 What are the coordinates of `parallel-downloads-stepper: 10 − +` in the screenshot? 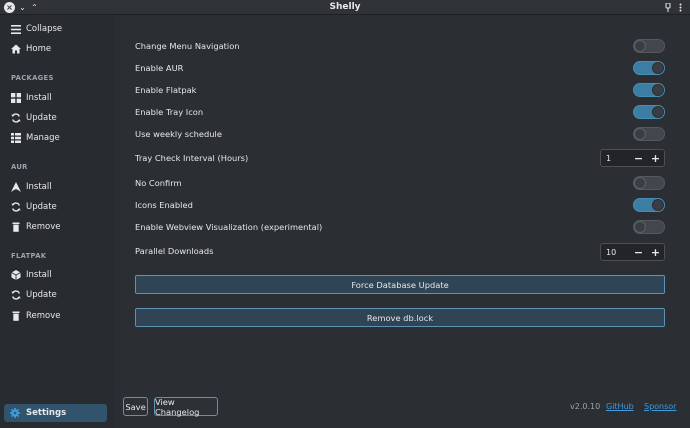 It's located at (632, 252).